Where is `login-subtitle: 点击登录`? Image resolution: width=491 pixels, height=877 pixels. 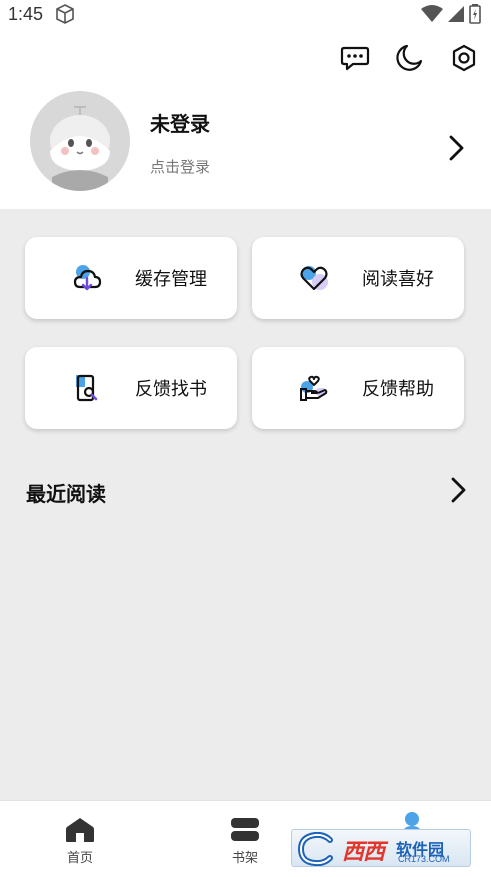
login-subtitle: 点击登录 is located at coordinates (180, 166).